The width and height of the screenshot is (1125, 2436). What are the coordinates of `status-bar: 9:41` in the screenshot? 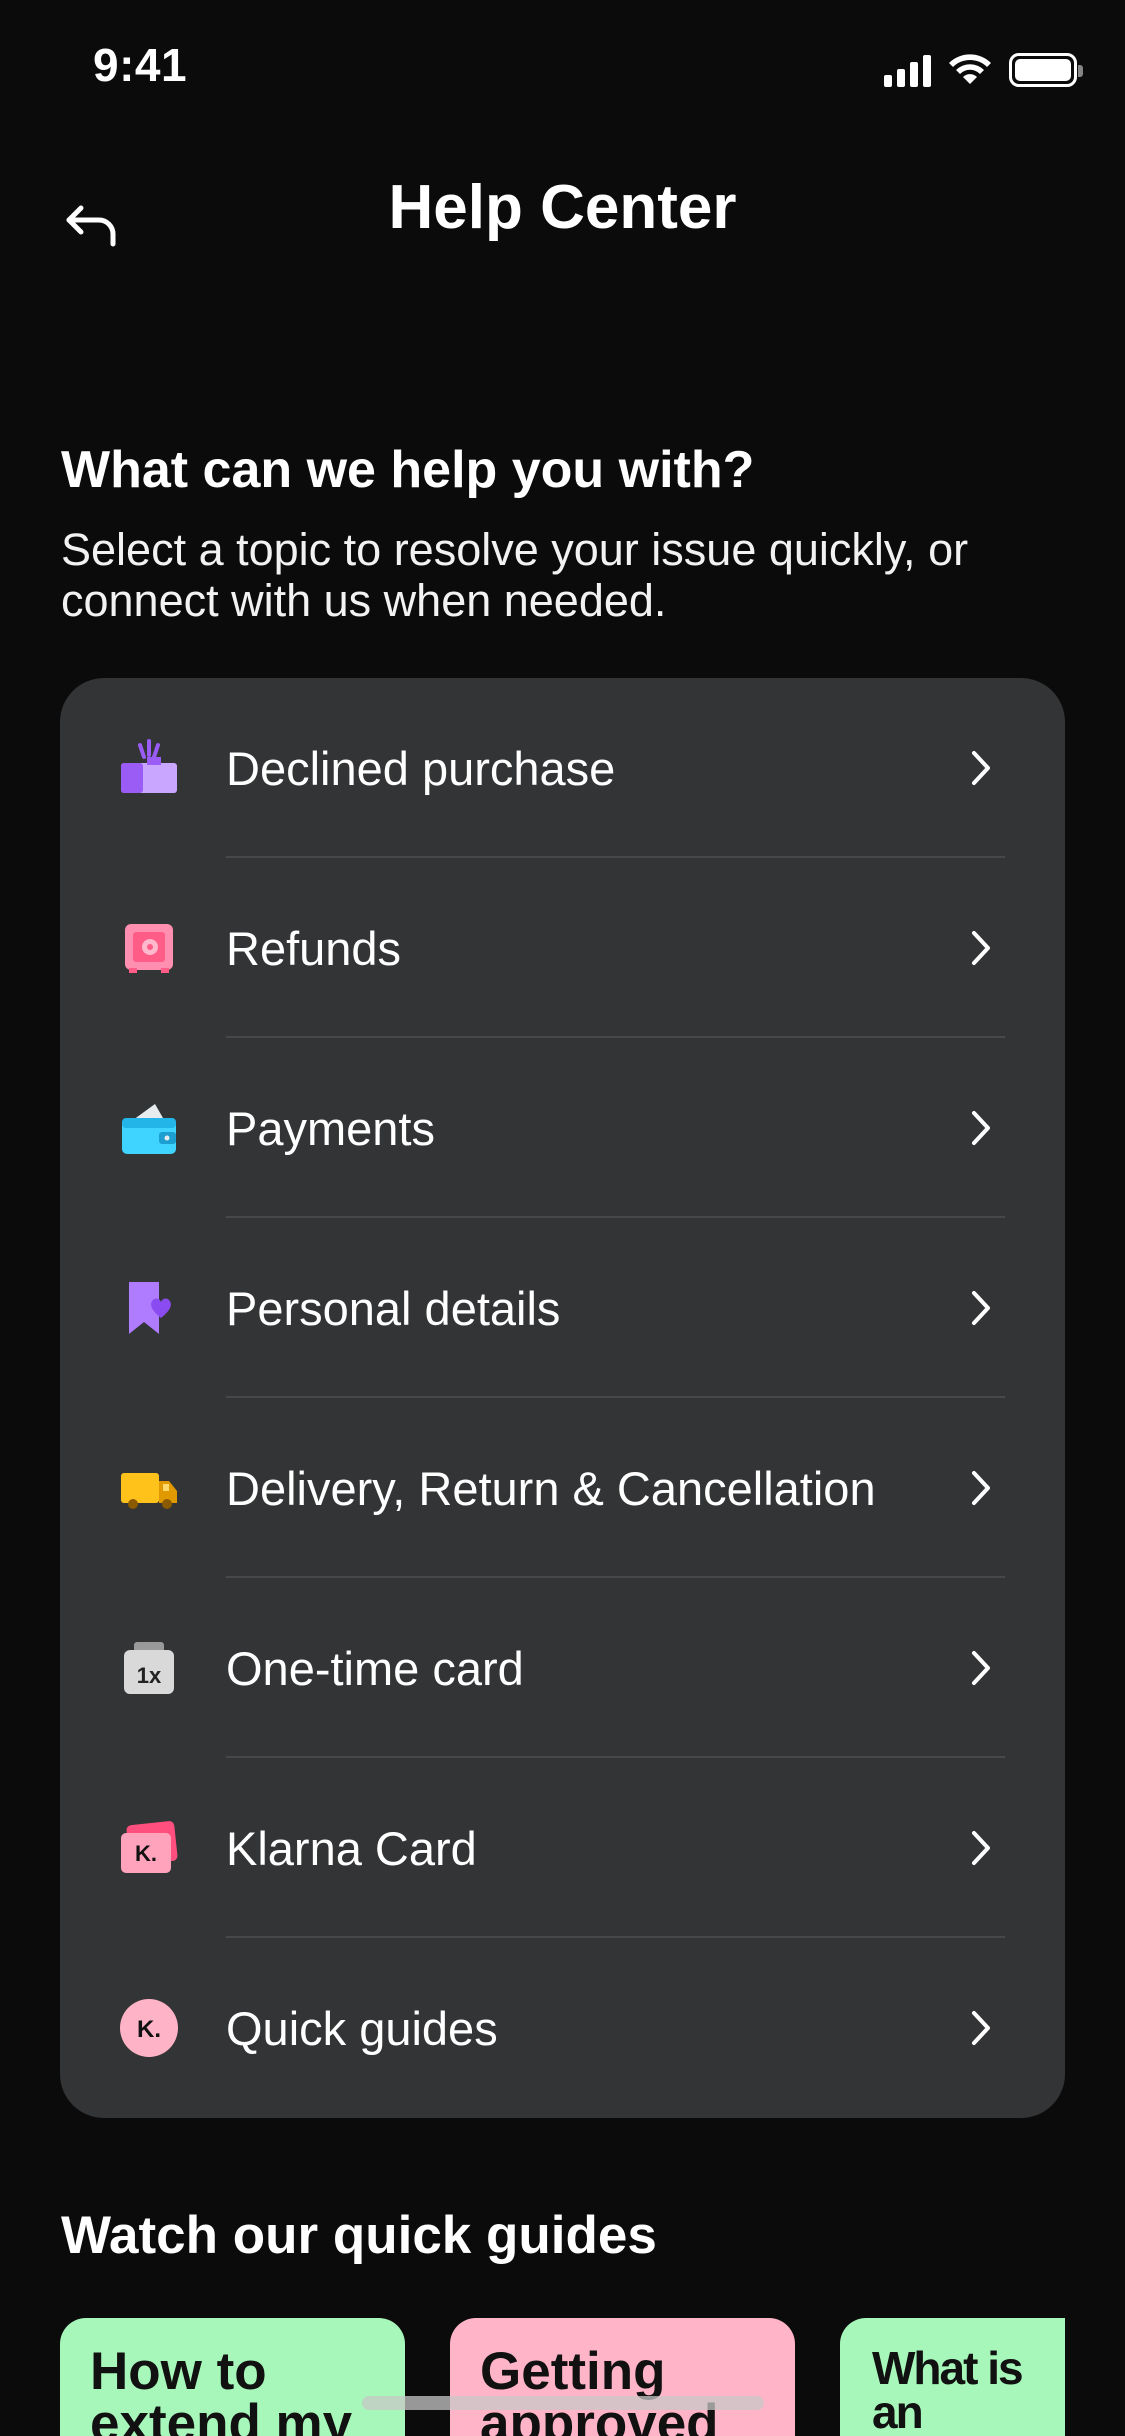 It's located at (562, 70).